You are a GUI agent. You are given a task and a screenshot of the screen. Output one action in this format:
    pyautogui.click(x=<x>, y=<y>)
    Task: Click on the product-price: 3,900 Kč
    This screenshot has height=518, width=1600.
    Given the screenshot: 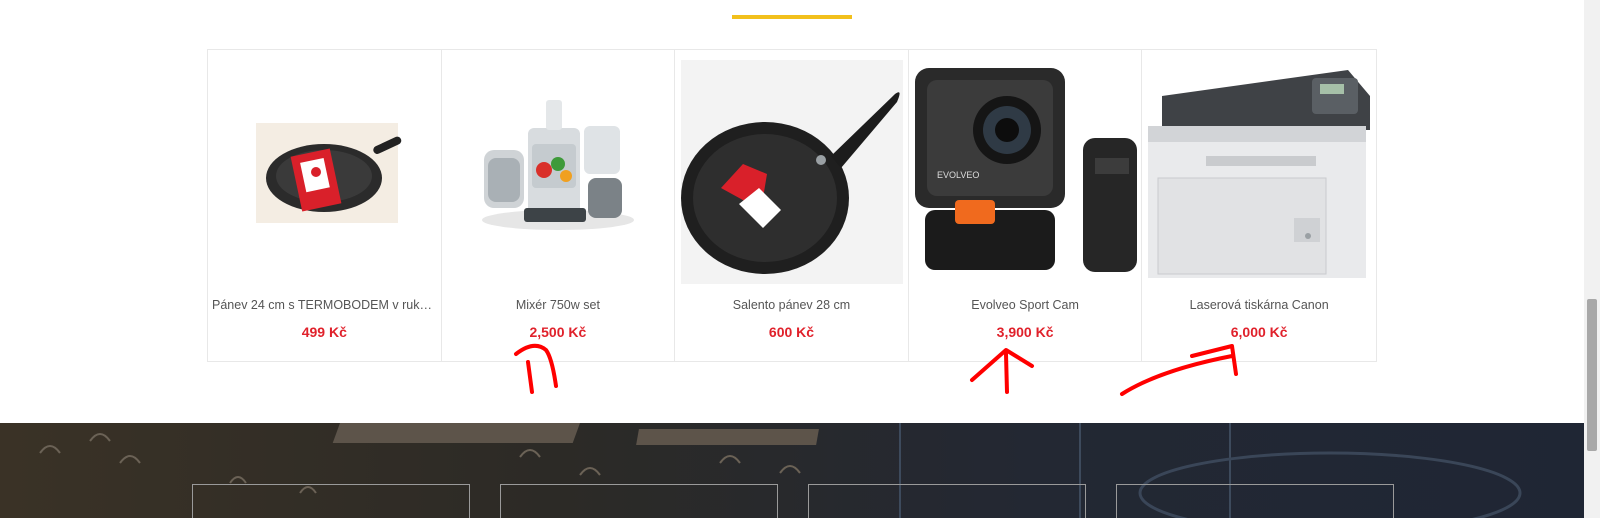 What is the action you would take?
    pyautogui.click(x=1025, y=332)
    